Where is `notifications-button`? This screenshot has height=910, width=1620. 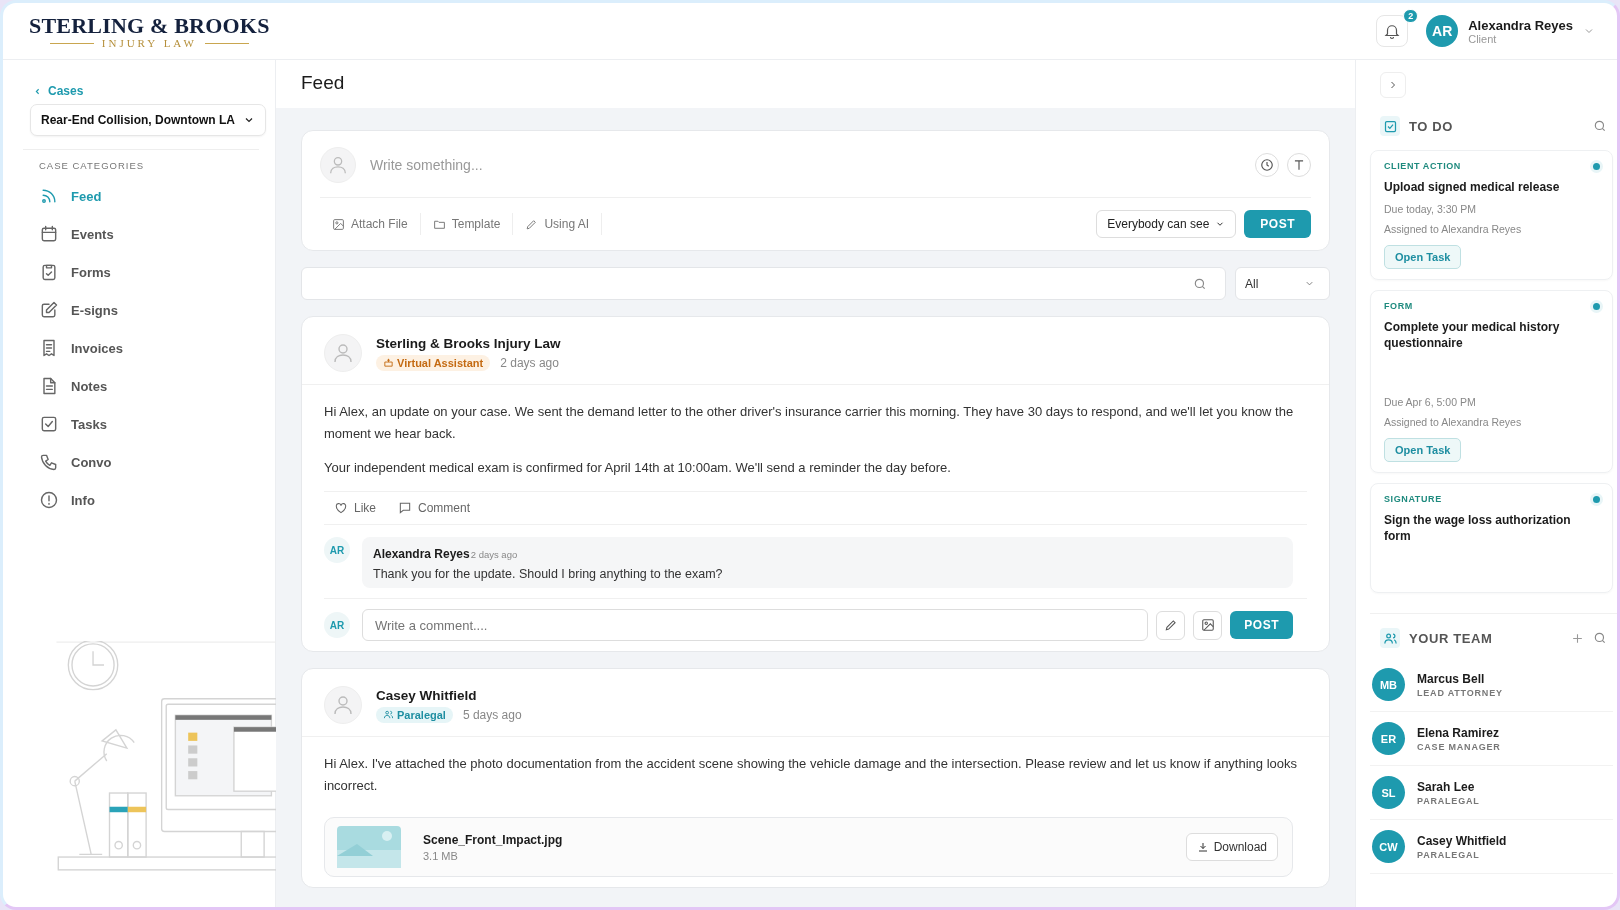
notifications-button is located at coordinates (1392, 31).